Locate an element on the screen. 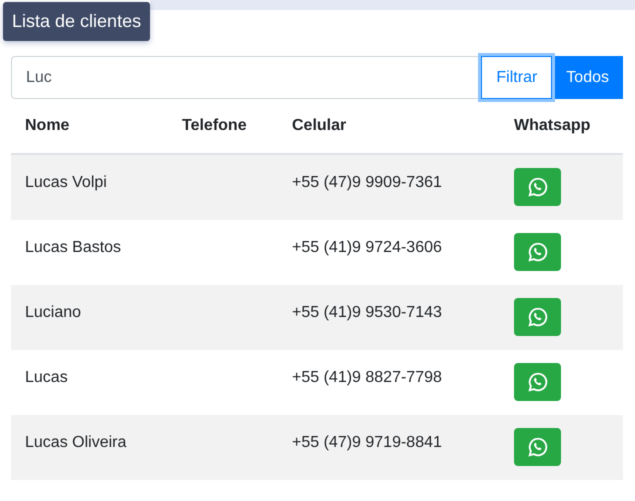 The height and width of the screenshot is (501, 635). table-cell-text: Luciano is located at coordinates (53, 313).